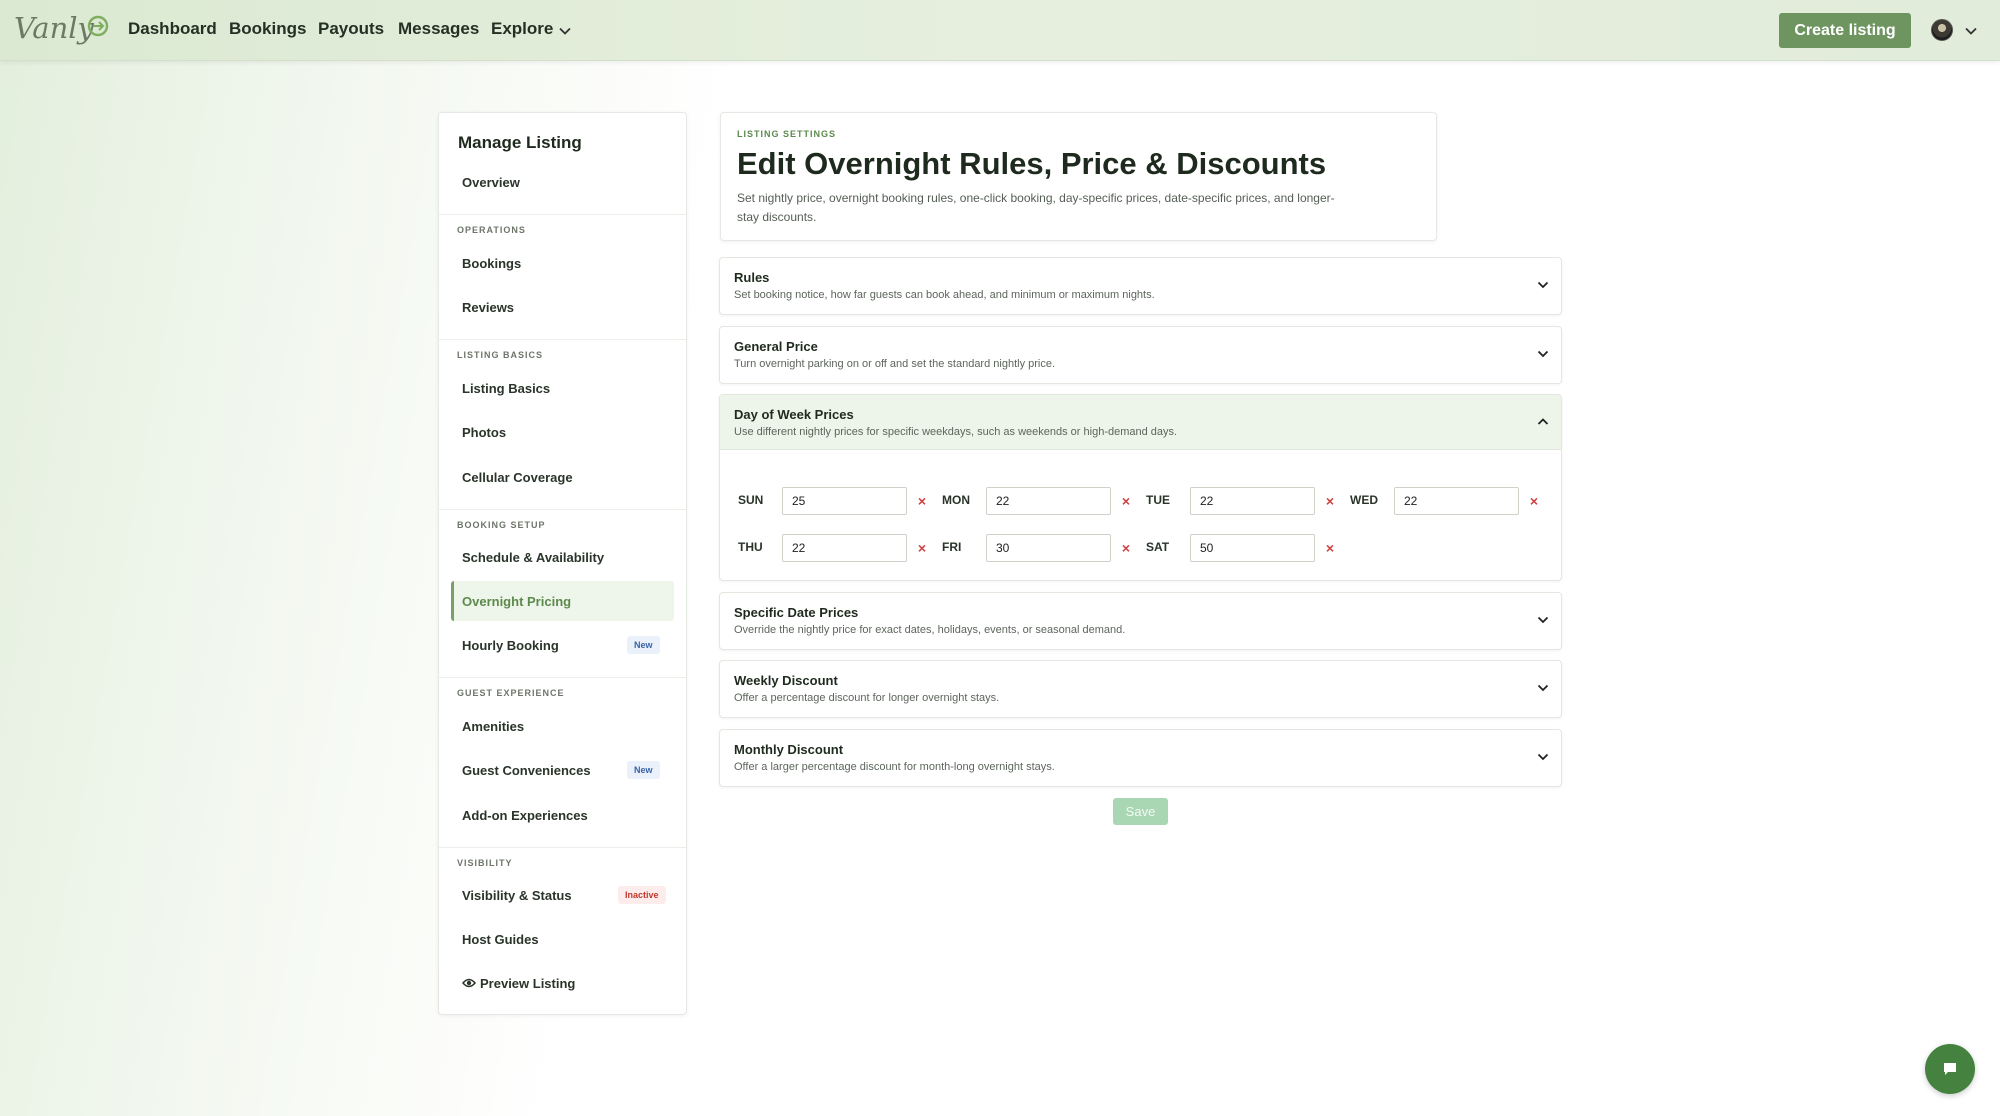  I want to click on sidebar-item-label: Bookings, so click(492, 263).